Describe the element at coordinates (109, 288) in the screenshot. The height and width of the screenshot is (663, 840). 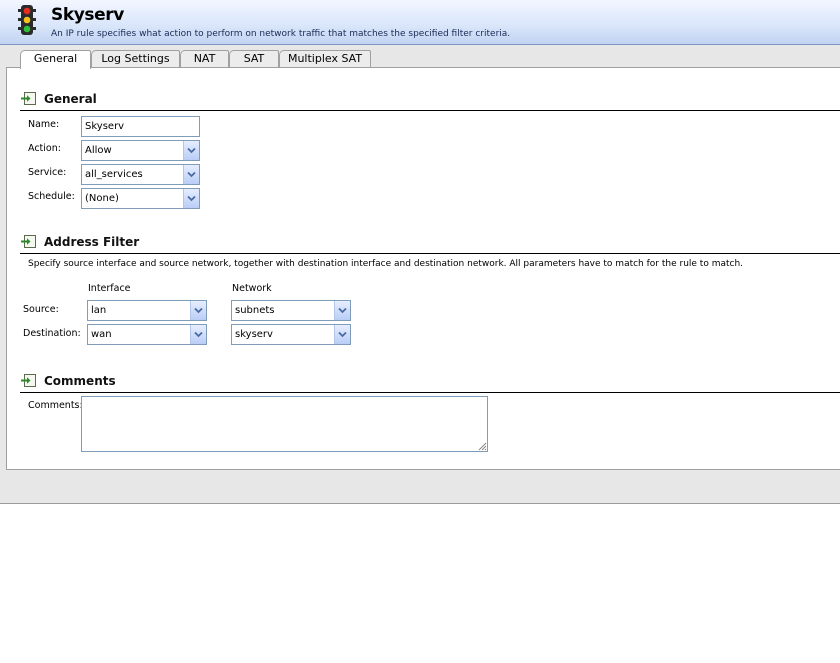
I see `interface-column-header: Interface` at that location.